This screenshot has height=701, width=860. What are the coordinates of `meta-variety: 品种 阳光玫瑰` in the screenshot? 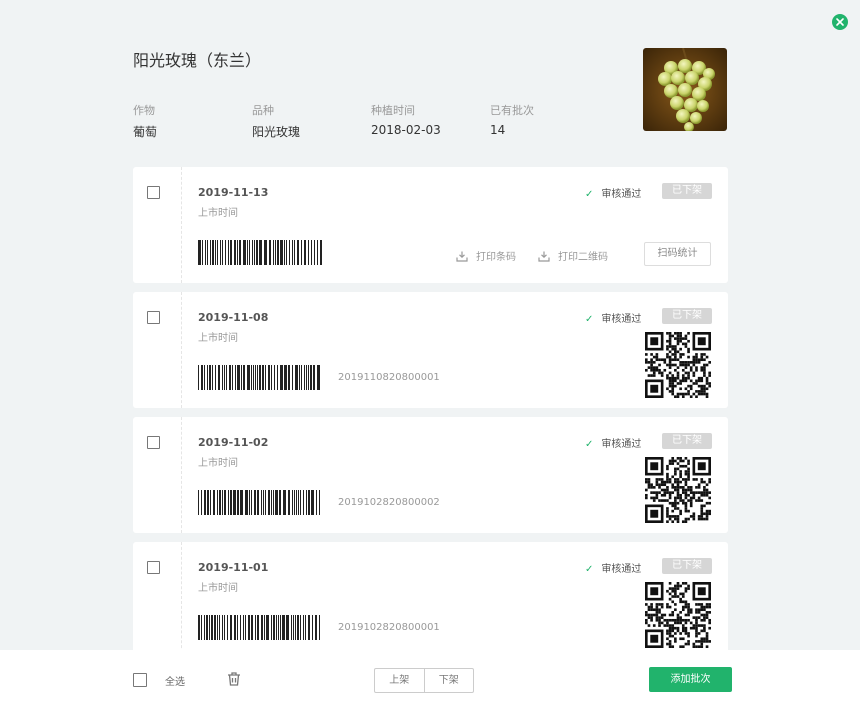 It's located at (276, 121).